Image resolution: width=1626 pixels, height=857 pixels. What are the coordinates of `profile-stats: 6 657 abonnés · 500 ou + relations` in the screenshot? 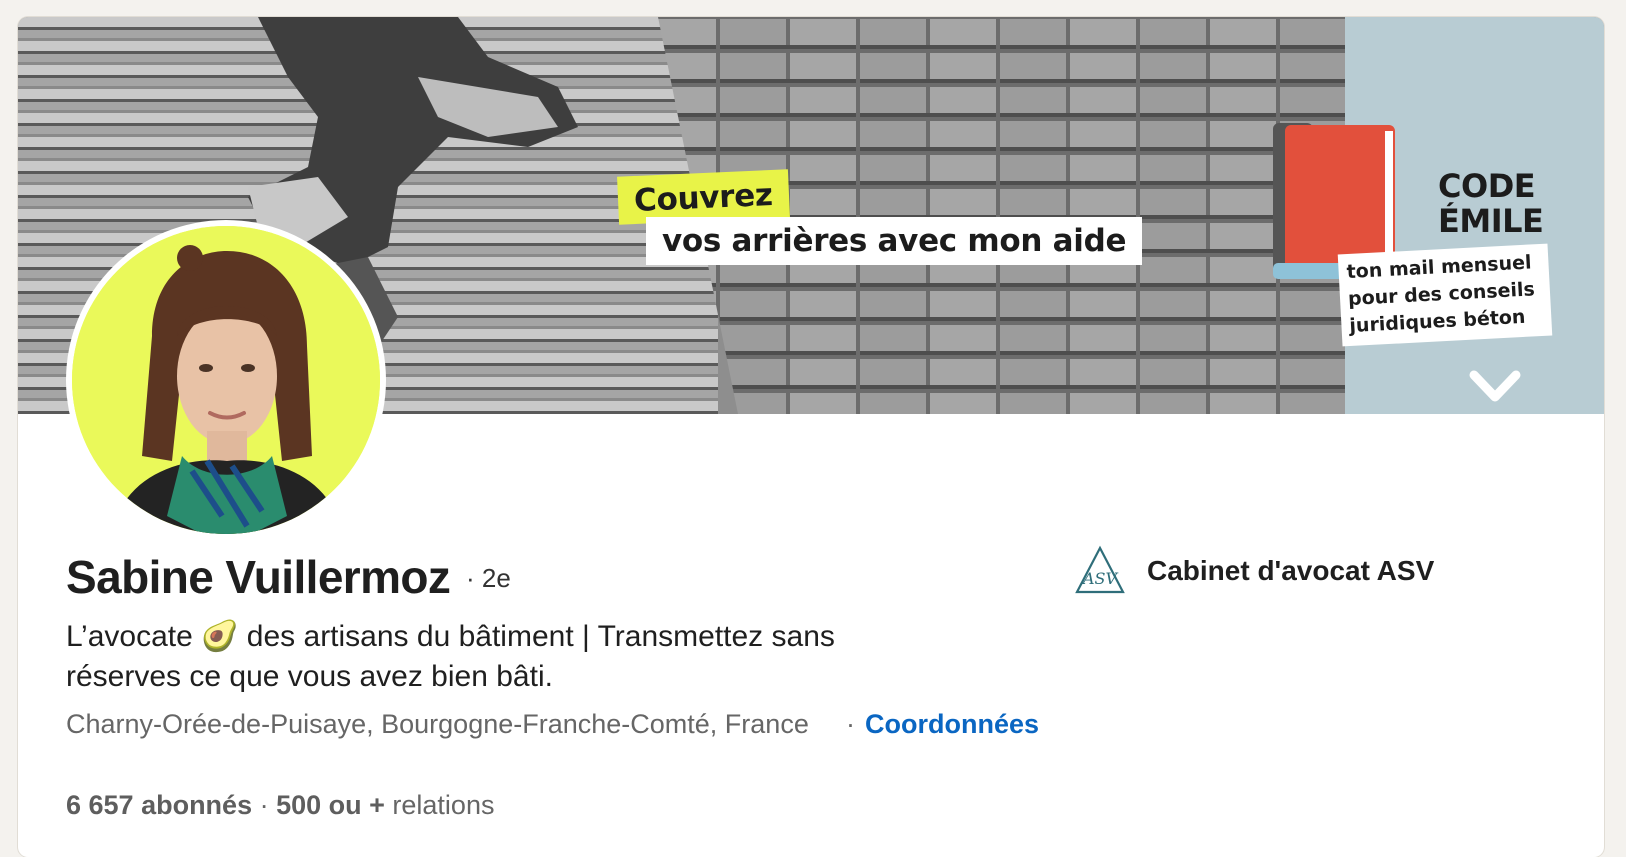 It's located at (280, 805).